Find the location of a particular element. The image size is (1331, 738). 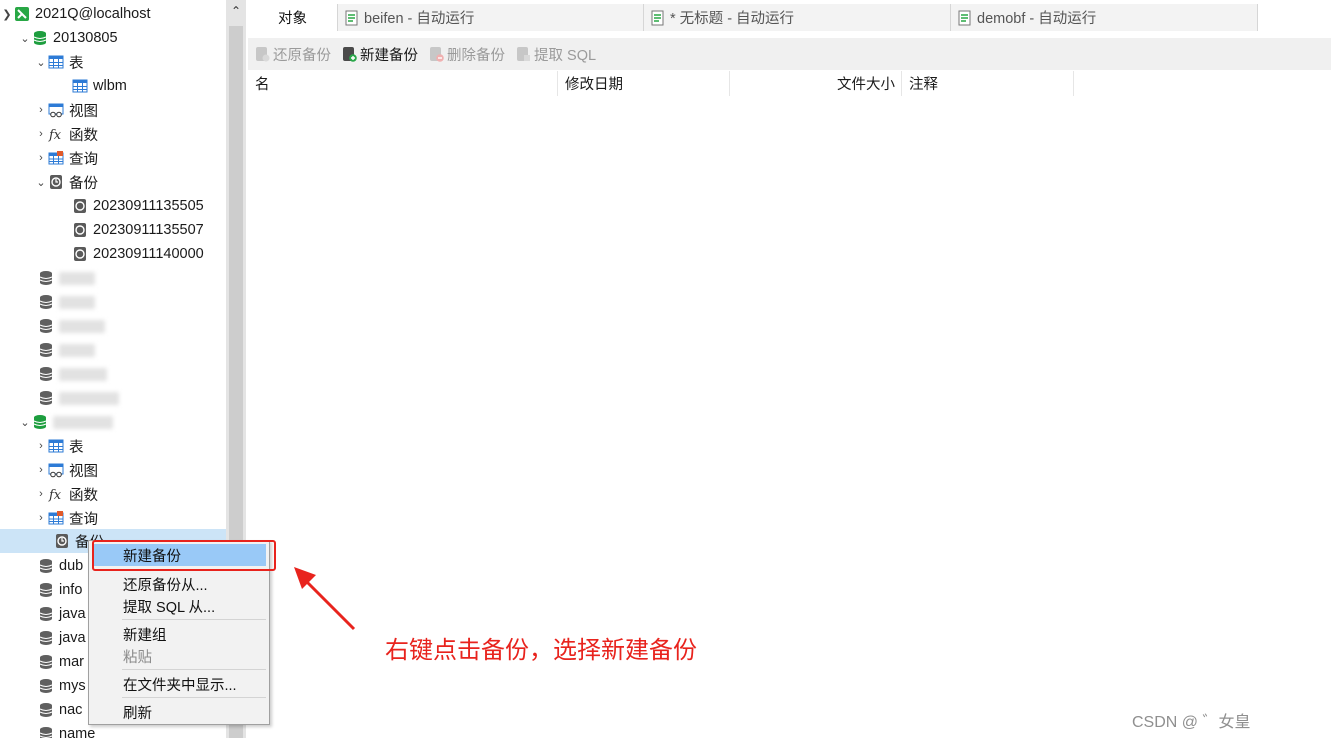

delete-label: 删除备份 is located at coordinates (476, 55).